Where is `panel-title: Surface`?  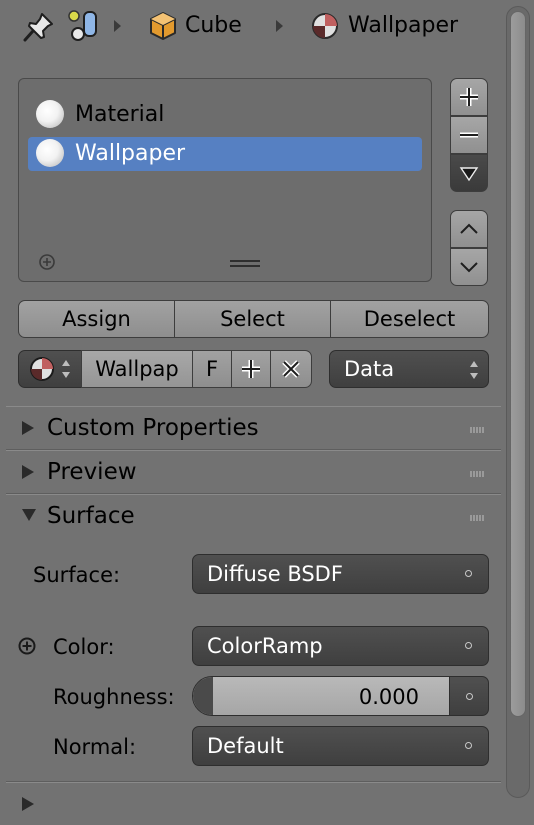 panel-title: Surface is located at coordinates (91, 516).